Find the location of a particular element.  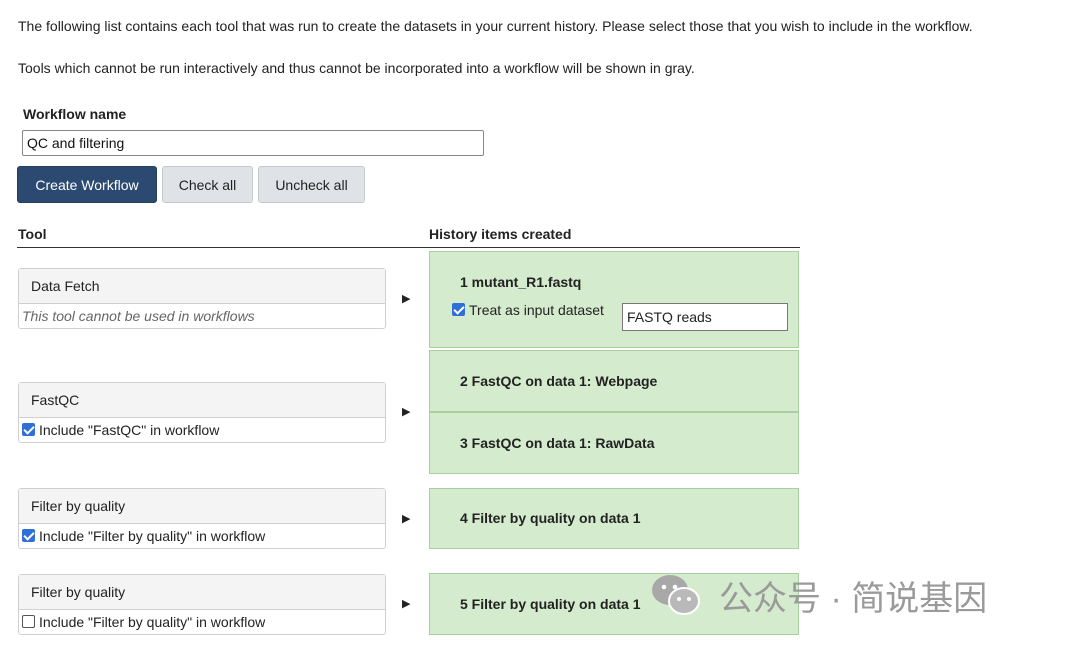

tool-name: Data Fetch is located at coordinates (202, 286).